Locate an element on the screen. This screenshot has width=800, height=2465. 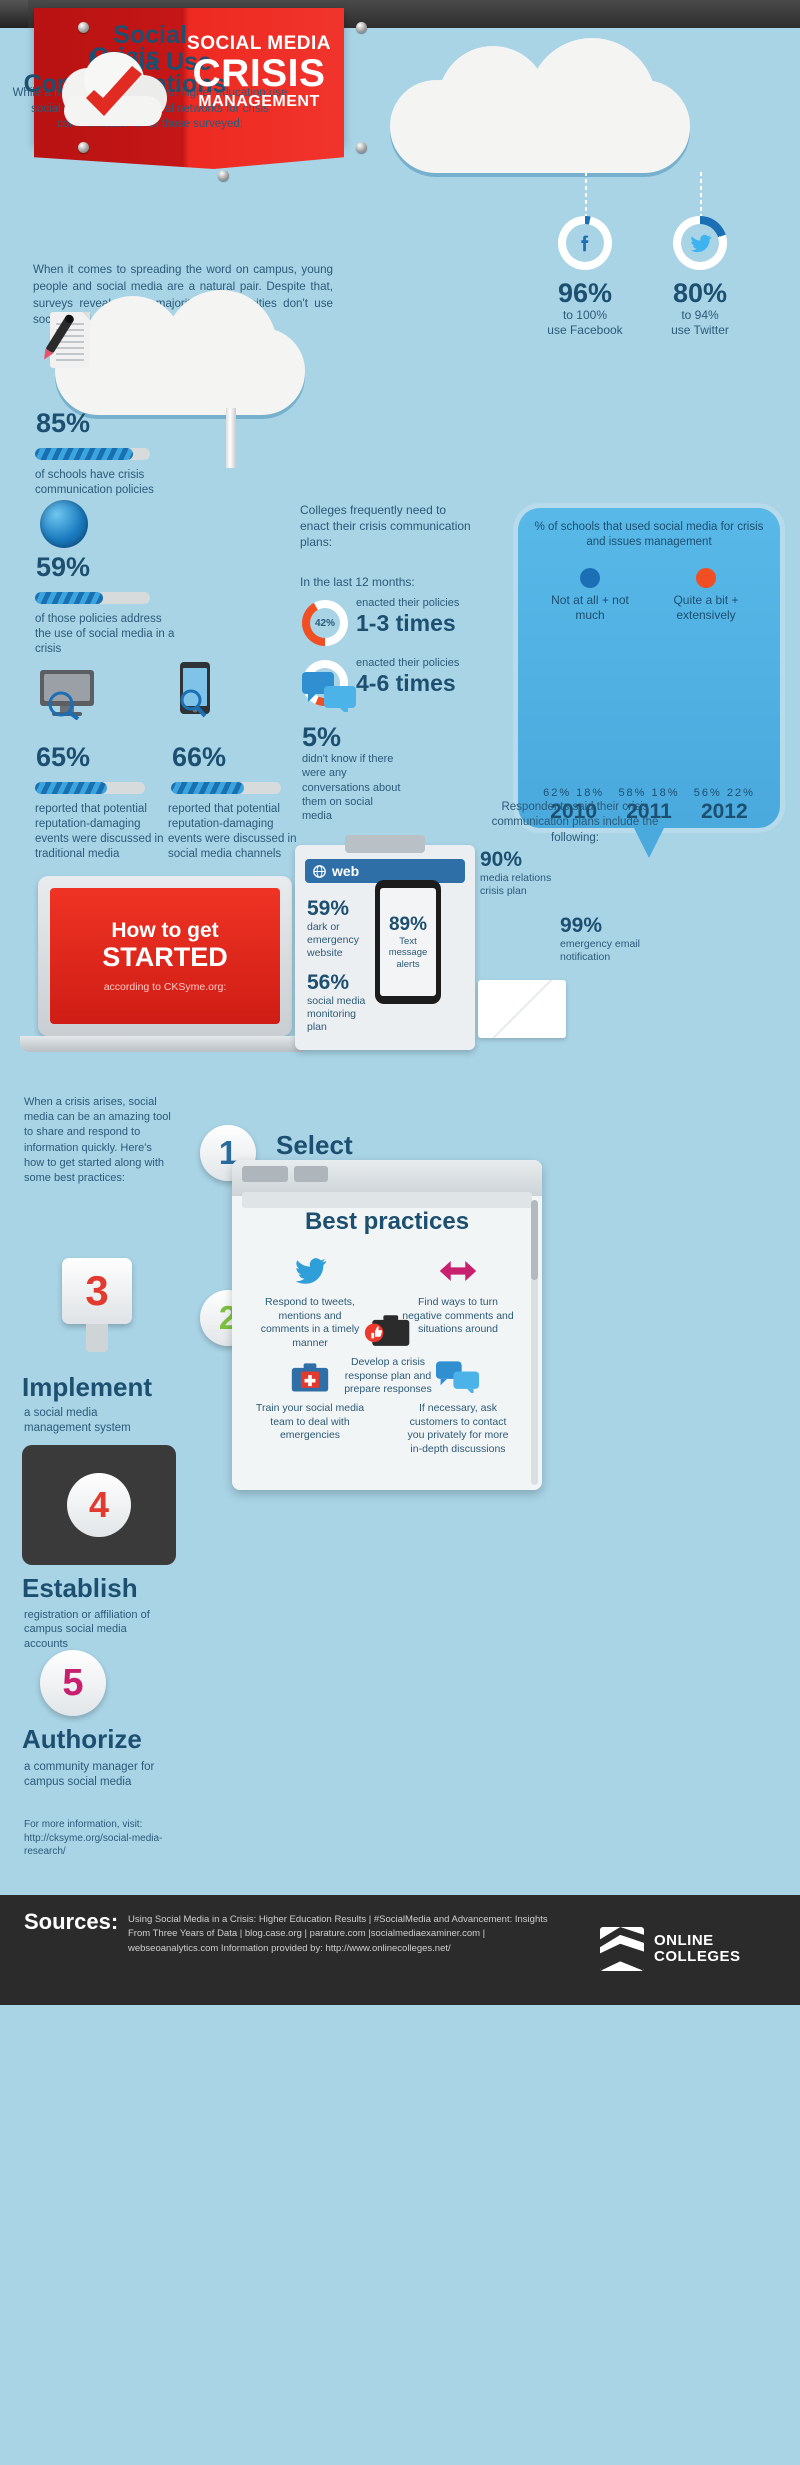
dark-site-text: dark or emergency website is located at coordinates (333, 940).